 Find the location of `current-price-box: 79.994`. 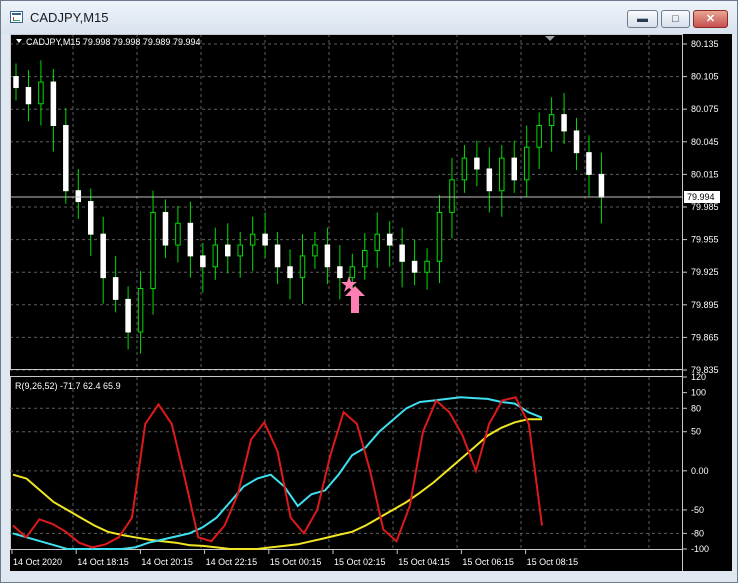

current-price-box: 79.994 is located at coordinates (702, 197).